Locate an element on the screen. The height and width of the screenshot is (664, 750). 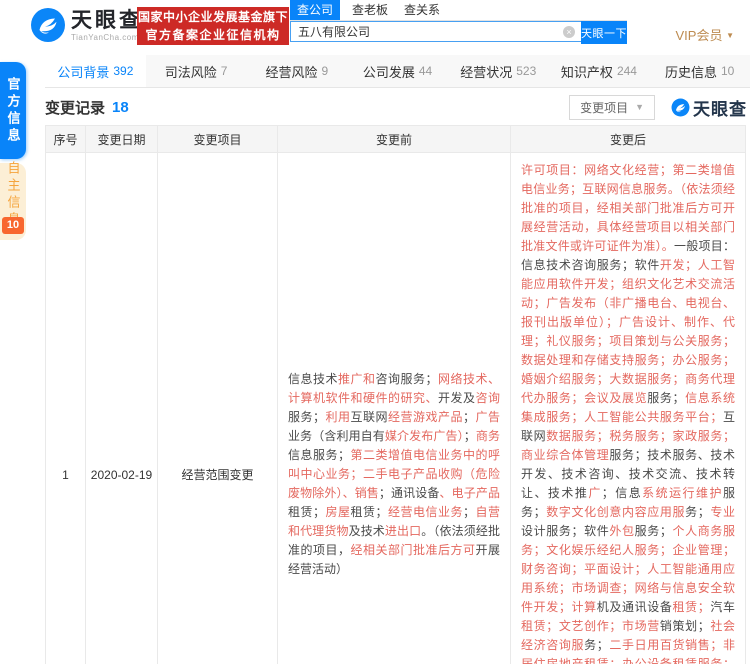
watermark-brand: 天眼查 is located at coordinates (709, 107).